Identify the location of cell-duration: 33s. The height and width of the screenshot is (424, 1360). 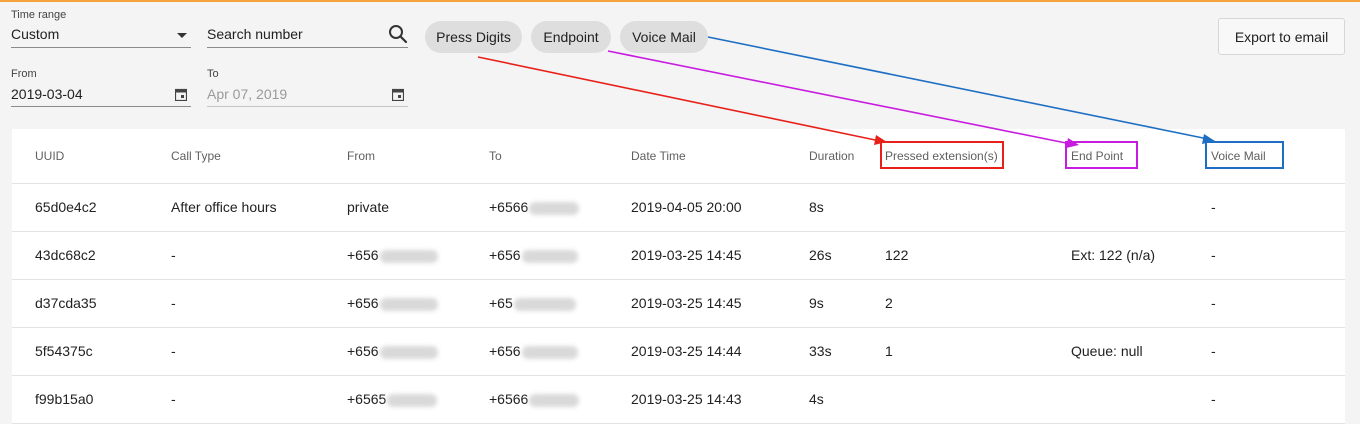
(820, 351).